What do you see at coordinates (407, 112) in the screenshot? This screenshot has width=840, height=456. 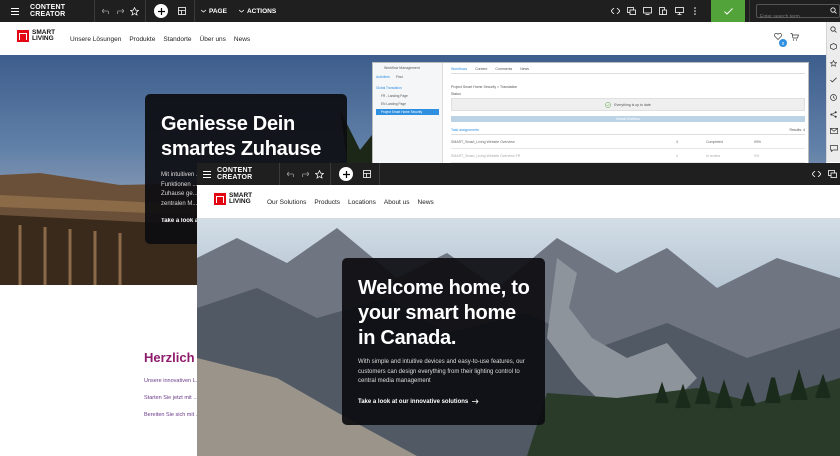 I see `tree-item-selected: Project Smart Home Security` at bounding box center [407, 112].